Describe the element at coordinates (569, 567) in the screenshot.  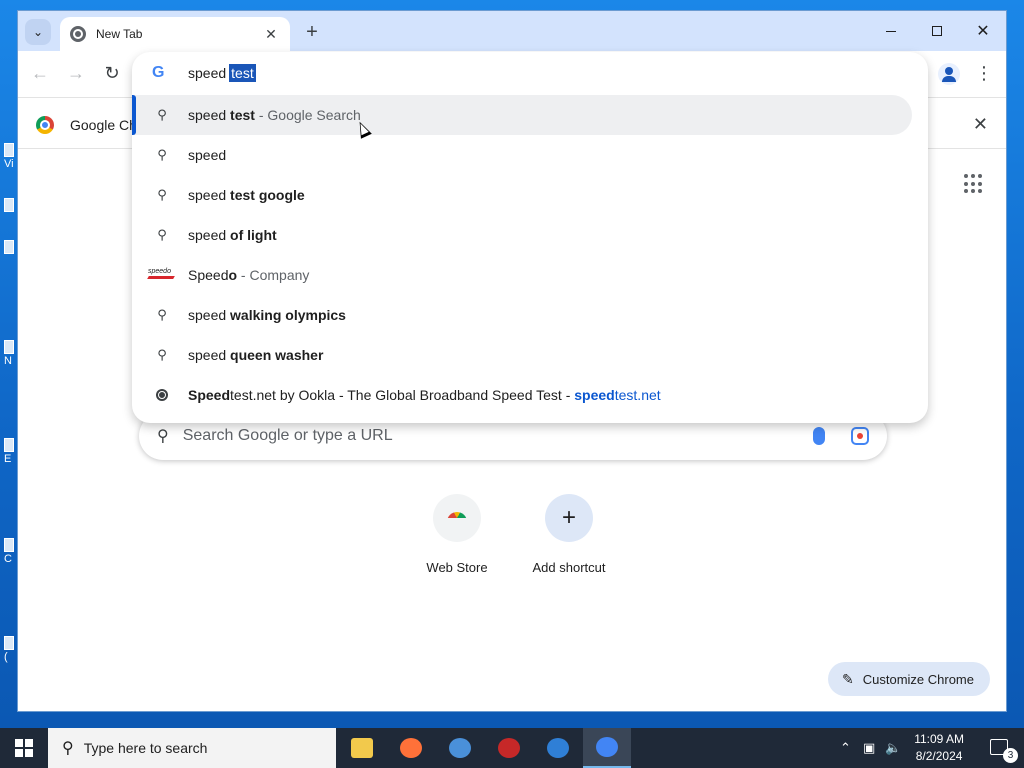
I see `shortcut-label: Add shortcut` at that location.